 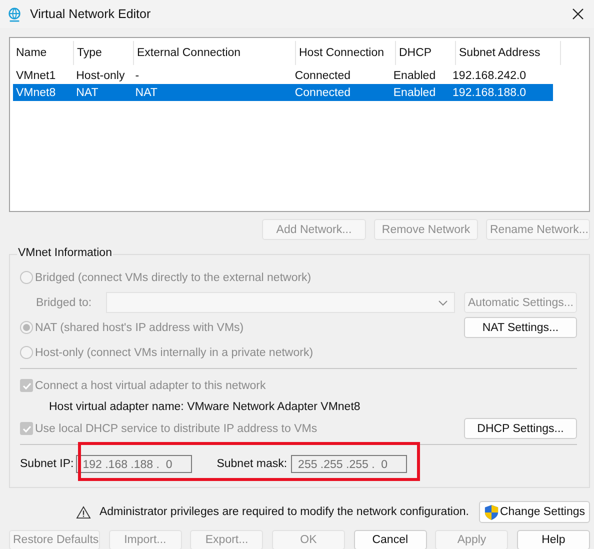 What do you see at coordinates (36, 92) in the screenshot?
I see `table-cell-text: VMnet8` at bounding box center [36, 92].